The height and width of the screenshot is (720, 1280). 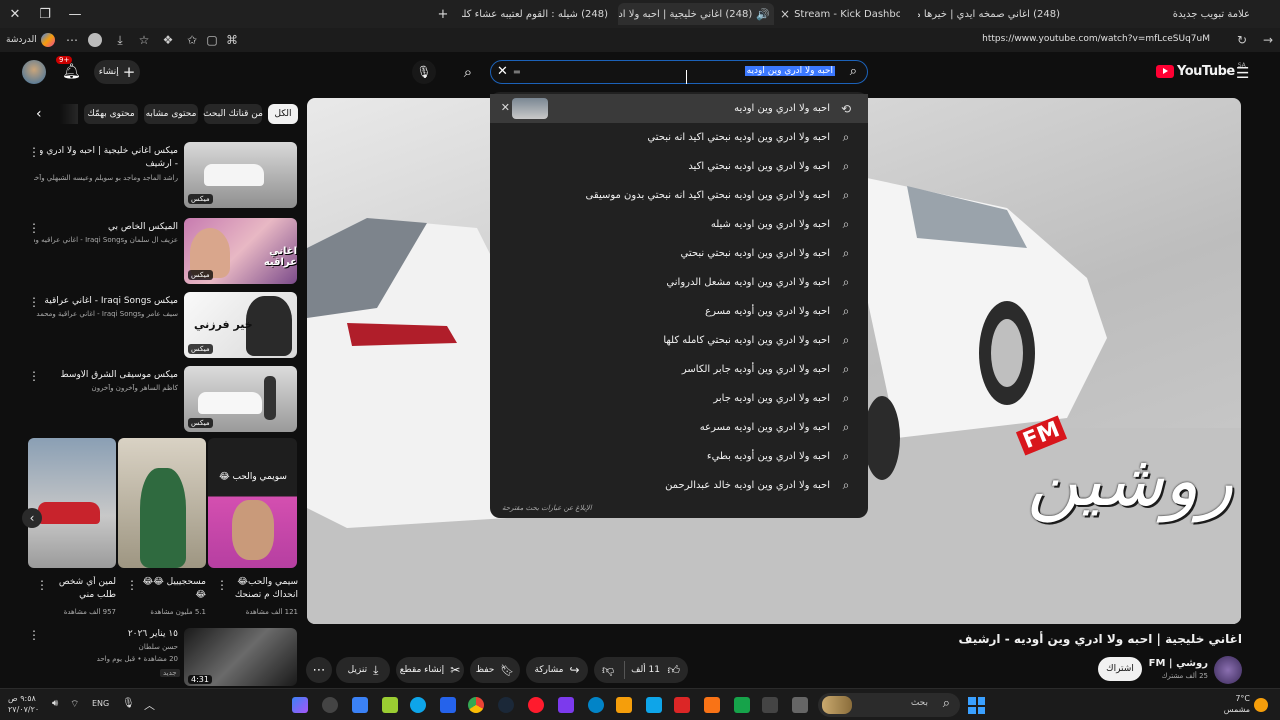 What do you see at coordinates (785, 14) in the screenshot?
I see `close-tab-icon: ×` at bounding box center [785, 14].